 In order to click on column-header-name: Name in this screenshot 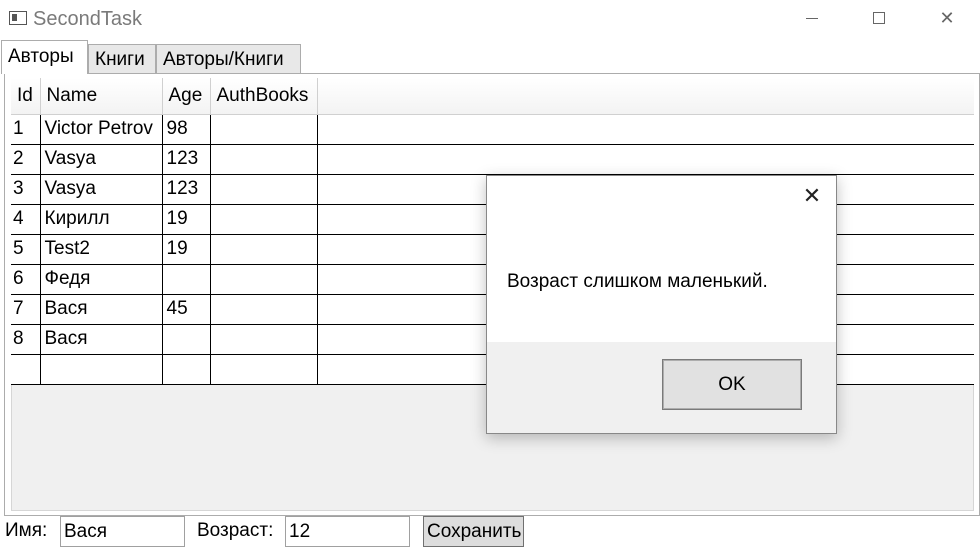, I will do `click(101, 96)`.